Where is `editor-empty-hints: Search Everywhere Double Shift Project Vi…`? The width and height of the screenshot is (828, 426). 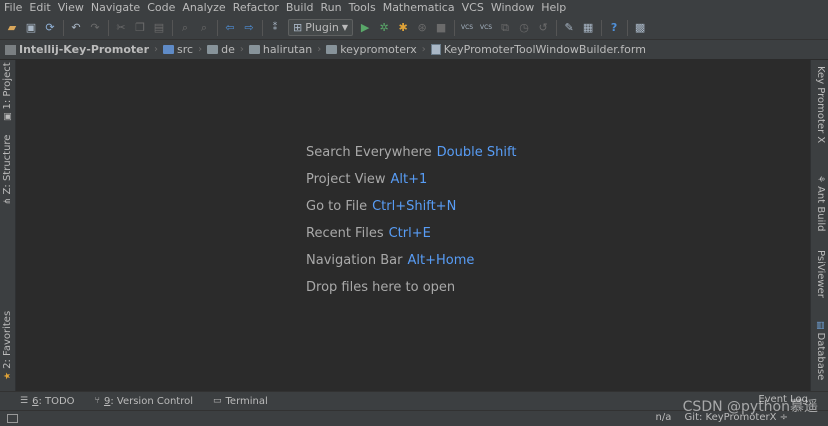
editor-empty-hints: Search Everywhere Double Shift Project Vi… is located at coordinates (411, 226).